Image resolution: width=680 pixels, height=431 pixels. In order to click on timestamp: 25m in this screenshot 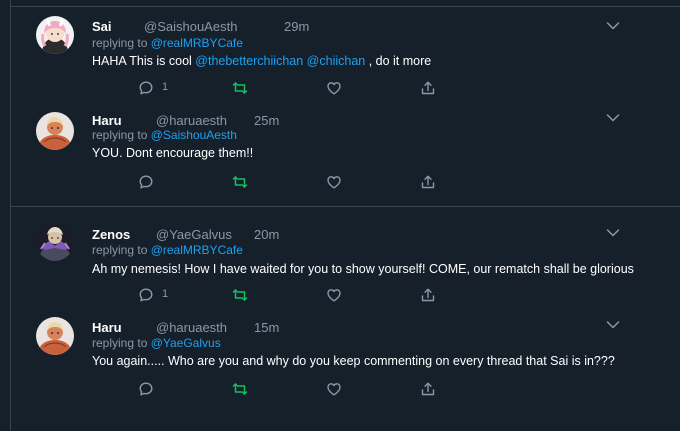, I will do `click(266, 120)`.